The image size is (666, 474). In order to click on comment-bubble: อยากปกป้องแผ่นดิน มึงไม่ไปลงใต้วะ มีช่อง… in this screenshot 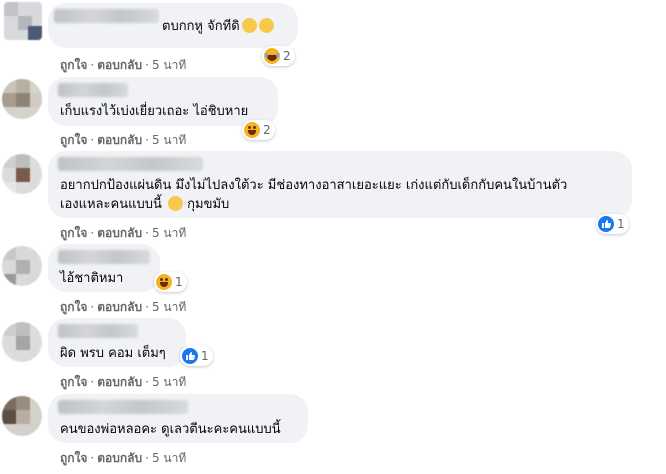, I will do `click(340, 184)`.